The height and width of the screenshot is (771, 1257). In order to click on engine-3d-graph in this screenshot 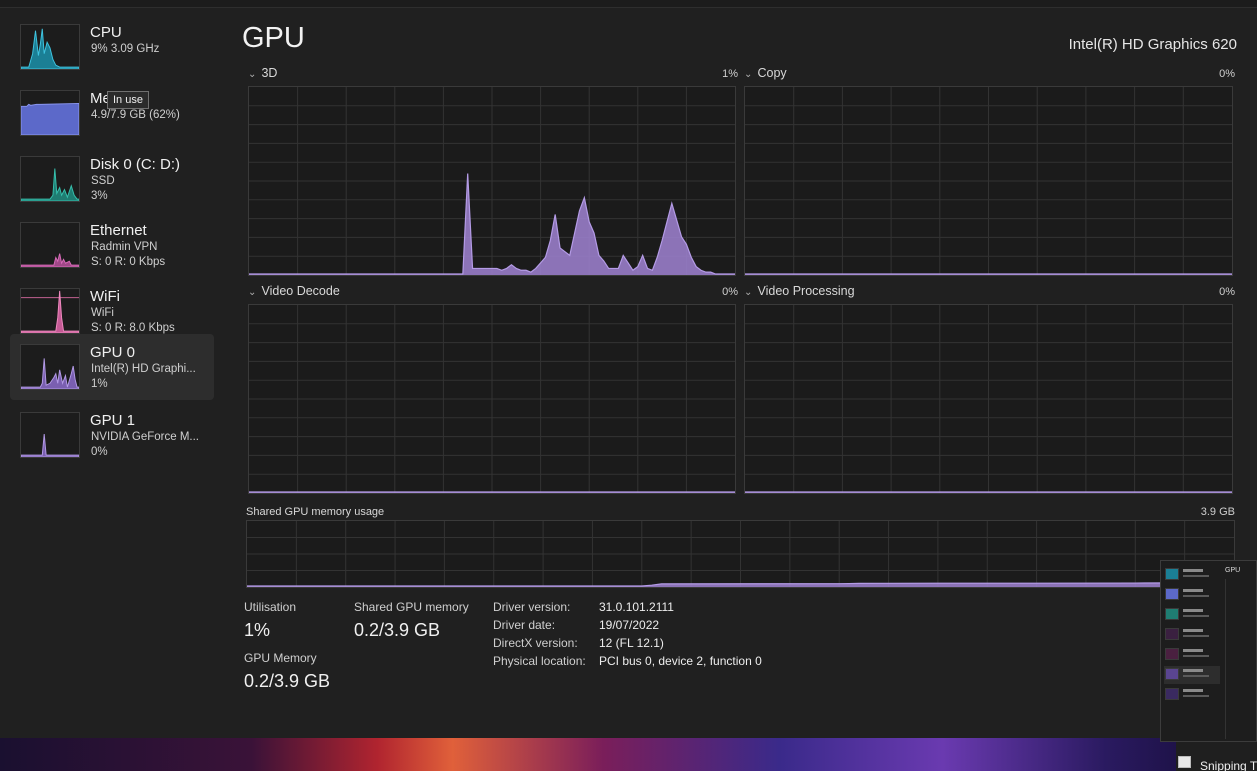, I will do `click(492, 181)`.